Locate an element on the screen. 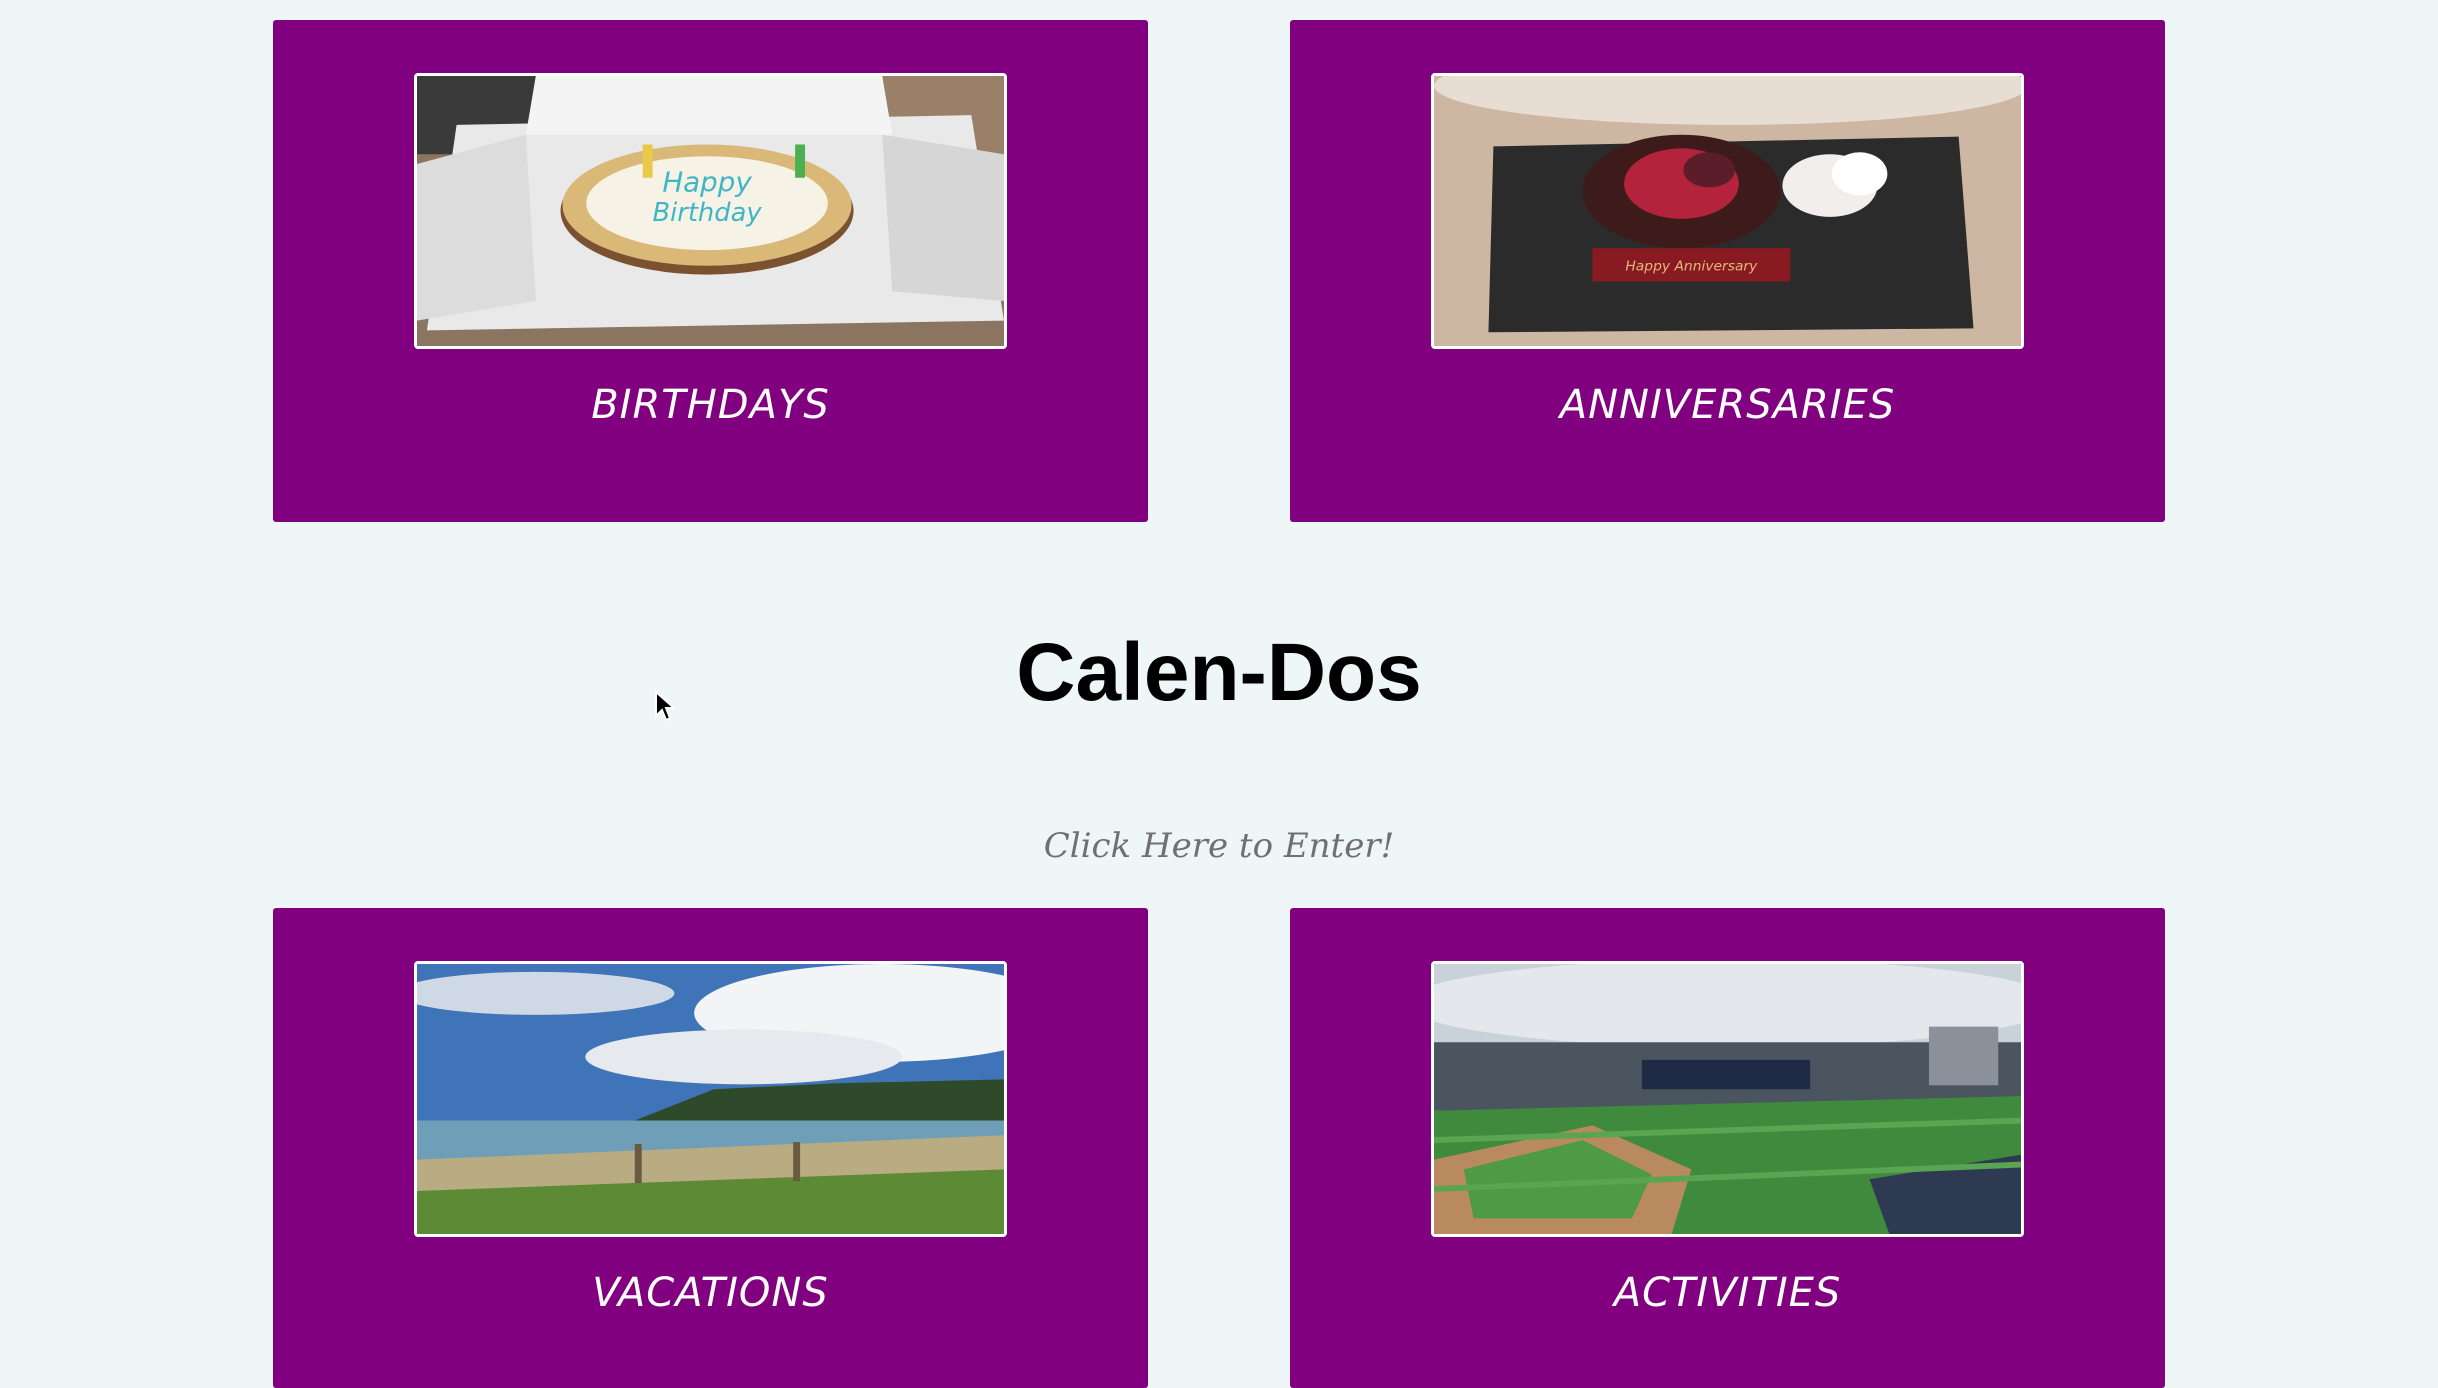 Image resolution: width=2438 pixels, height=1388 pixels. card-vacations: VACATIONS is located at coordinates (710, 1148).